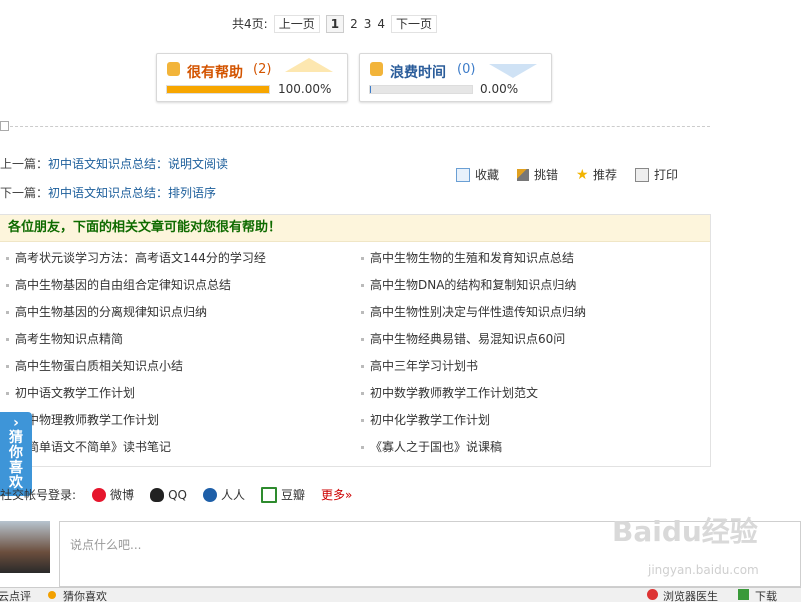 The image size is (801, 604). I want to click on recommend-button: ★ 推荐, so click(596, 174).